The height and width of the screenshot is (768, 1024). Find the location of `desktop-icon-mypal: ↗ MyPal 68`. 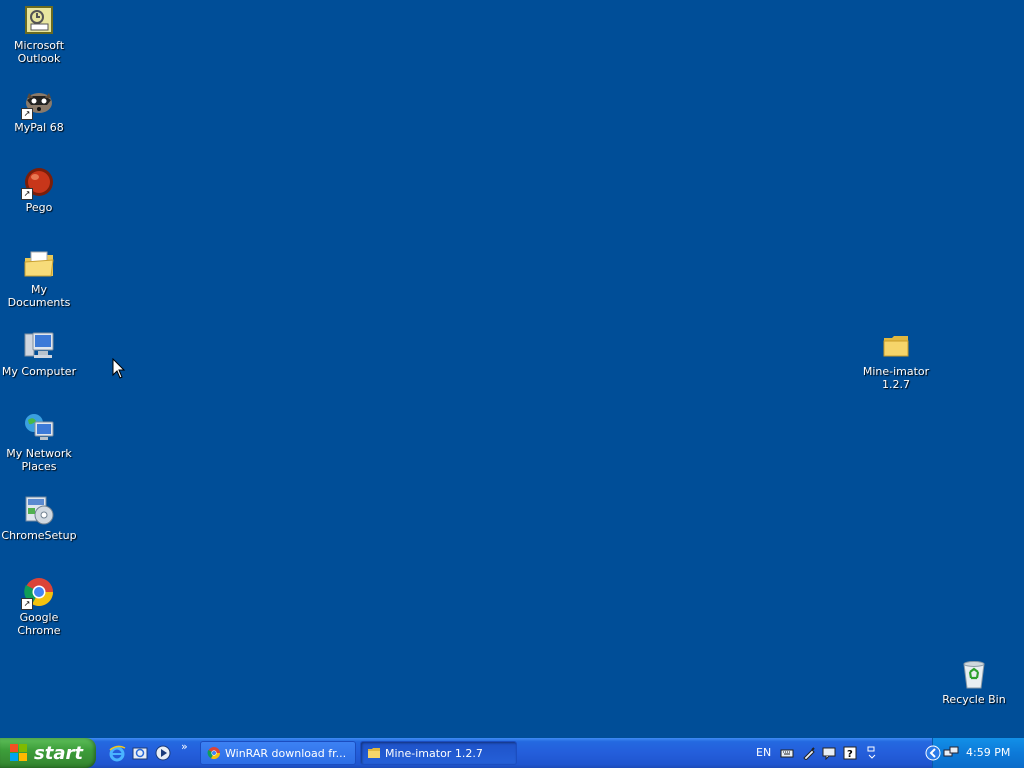

desktop-icon-mypal: ↗ MyPal 68 is located at coordinates (39, 110).